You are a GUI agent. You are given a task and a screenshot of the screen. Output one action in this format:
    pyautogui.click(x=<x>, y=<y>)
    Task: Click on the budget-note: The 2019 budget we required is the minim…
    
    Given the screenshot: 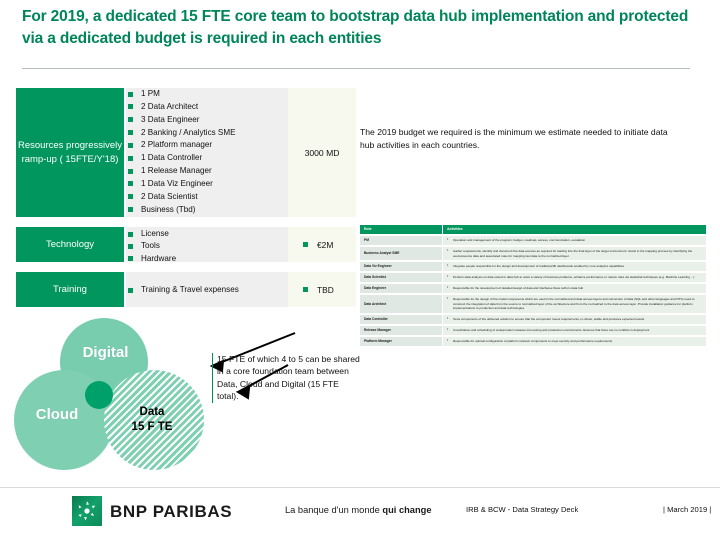 What is the action you would take?
    pyautogui.click(x=514, y=138)
    